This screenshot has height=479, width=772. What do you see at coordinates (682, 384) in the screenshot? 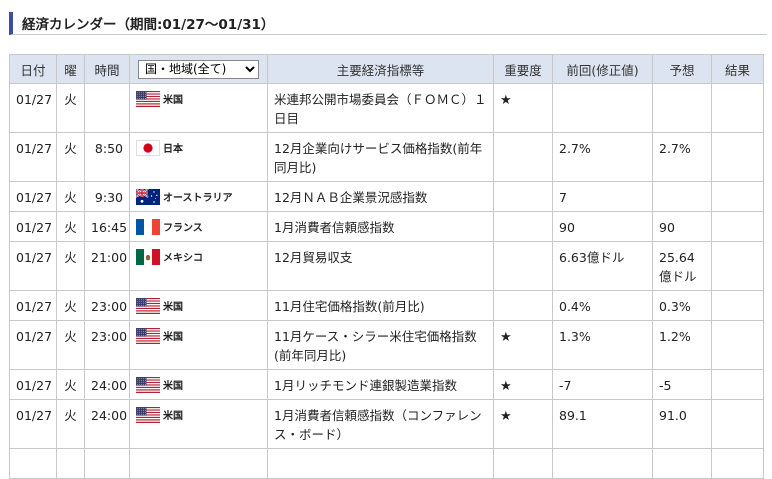
I see `forecast-cell: -5` at bounding box center [682, 384].